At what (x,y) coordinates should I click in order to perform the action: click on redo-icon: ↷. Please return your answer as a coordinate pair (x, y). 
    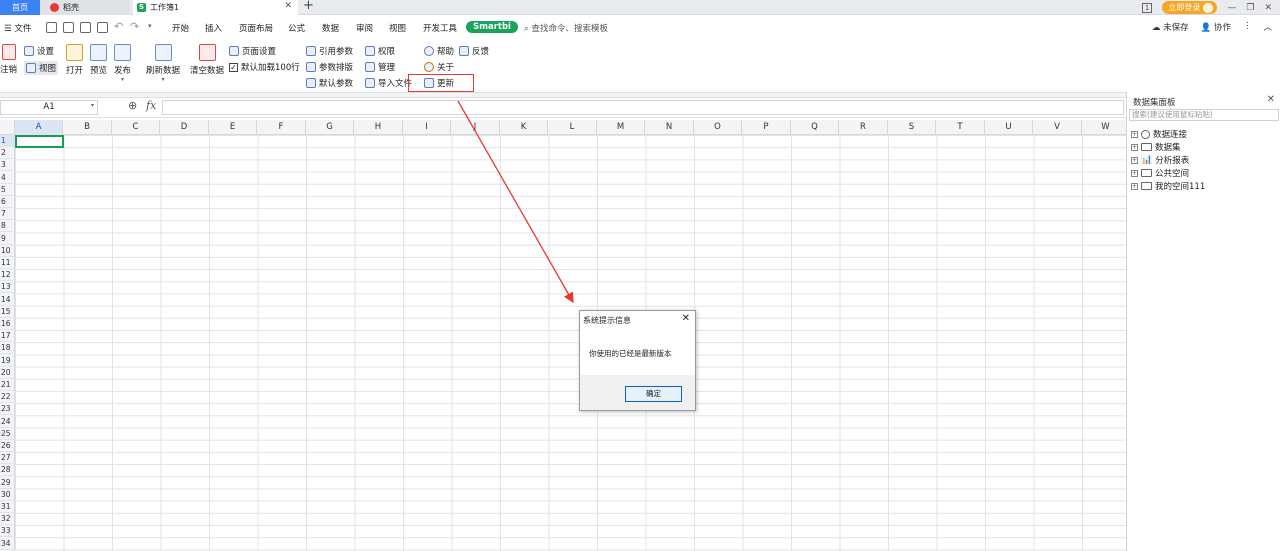
    Looking at the image, I should click on (134, 26).